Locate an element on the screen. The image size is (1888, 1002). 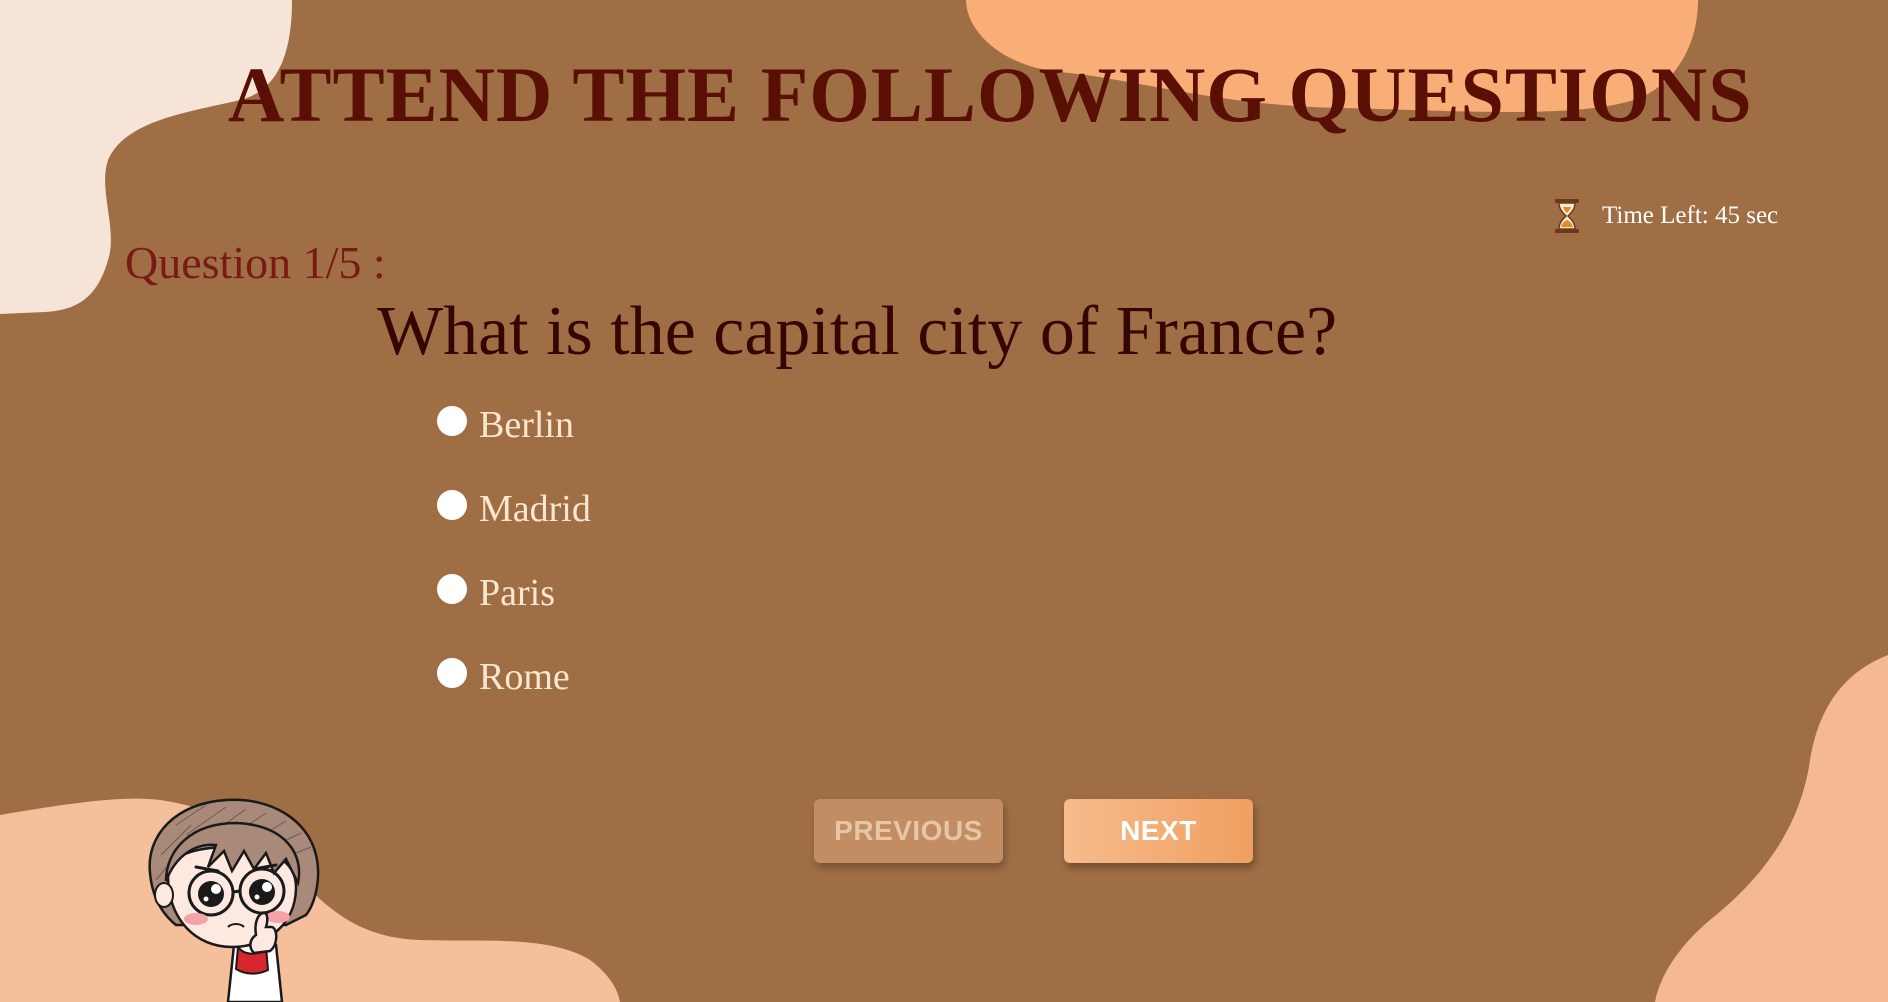
question-counter: Question 1/5 : is located at coordinates (255, 262).